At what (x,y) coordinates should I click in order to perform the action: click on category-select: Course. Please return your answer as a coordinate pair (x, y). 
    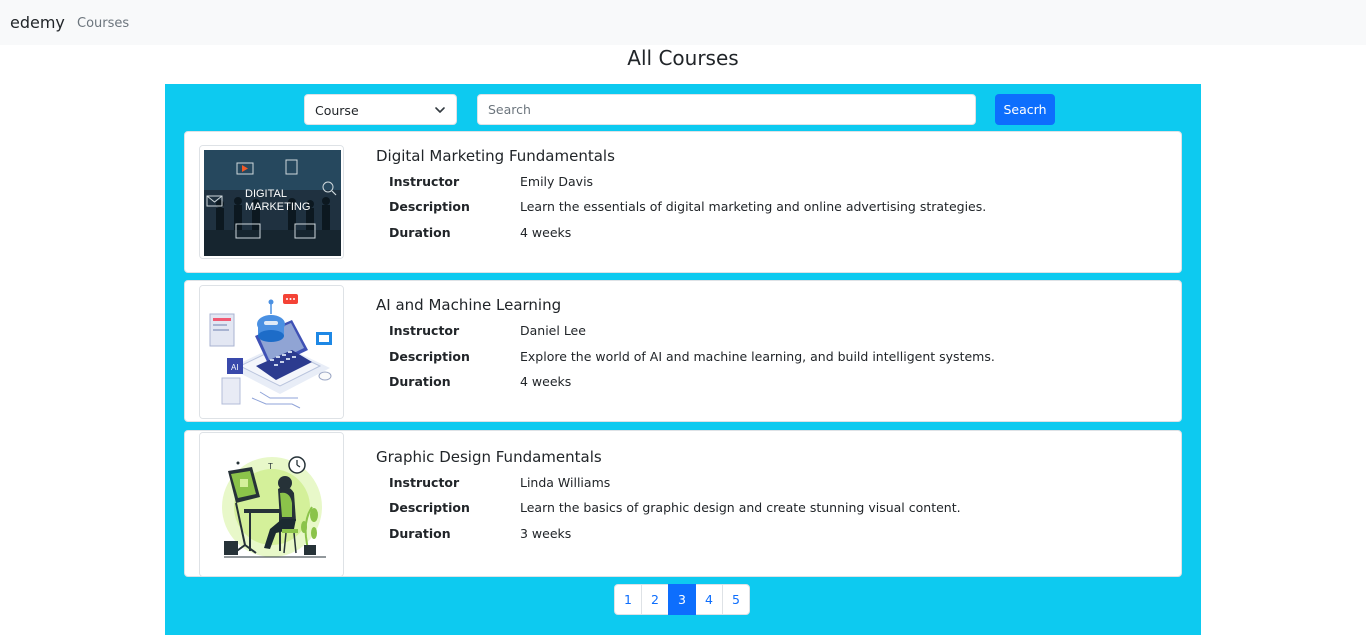
    Looking at the image, I should click on (380, 109).